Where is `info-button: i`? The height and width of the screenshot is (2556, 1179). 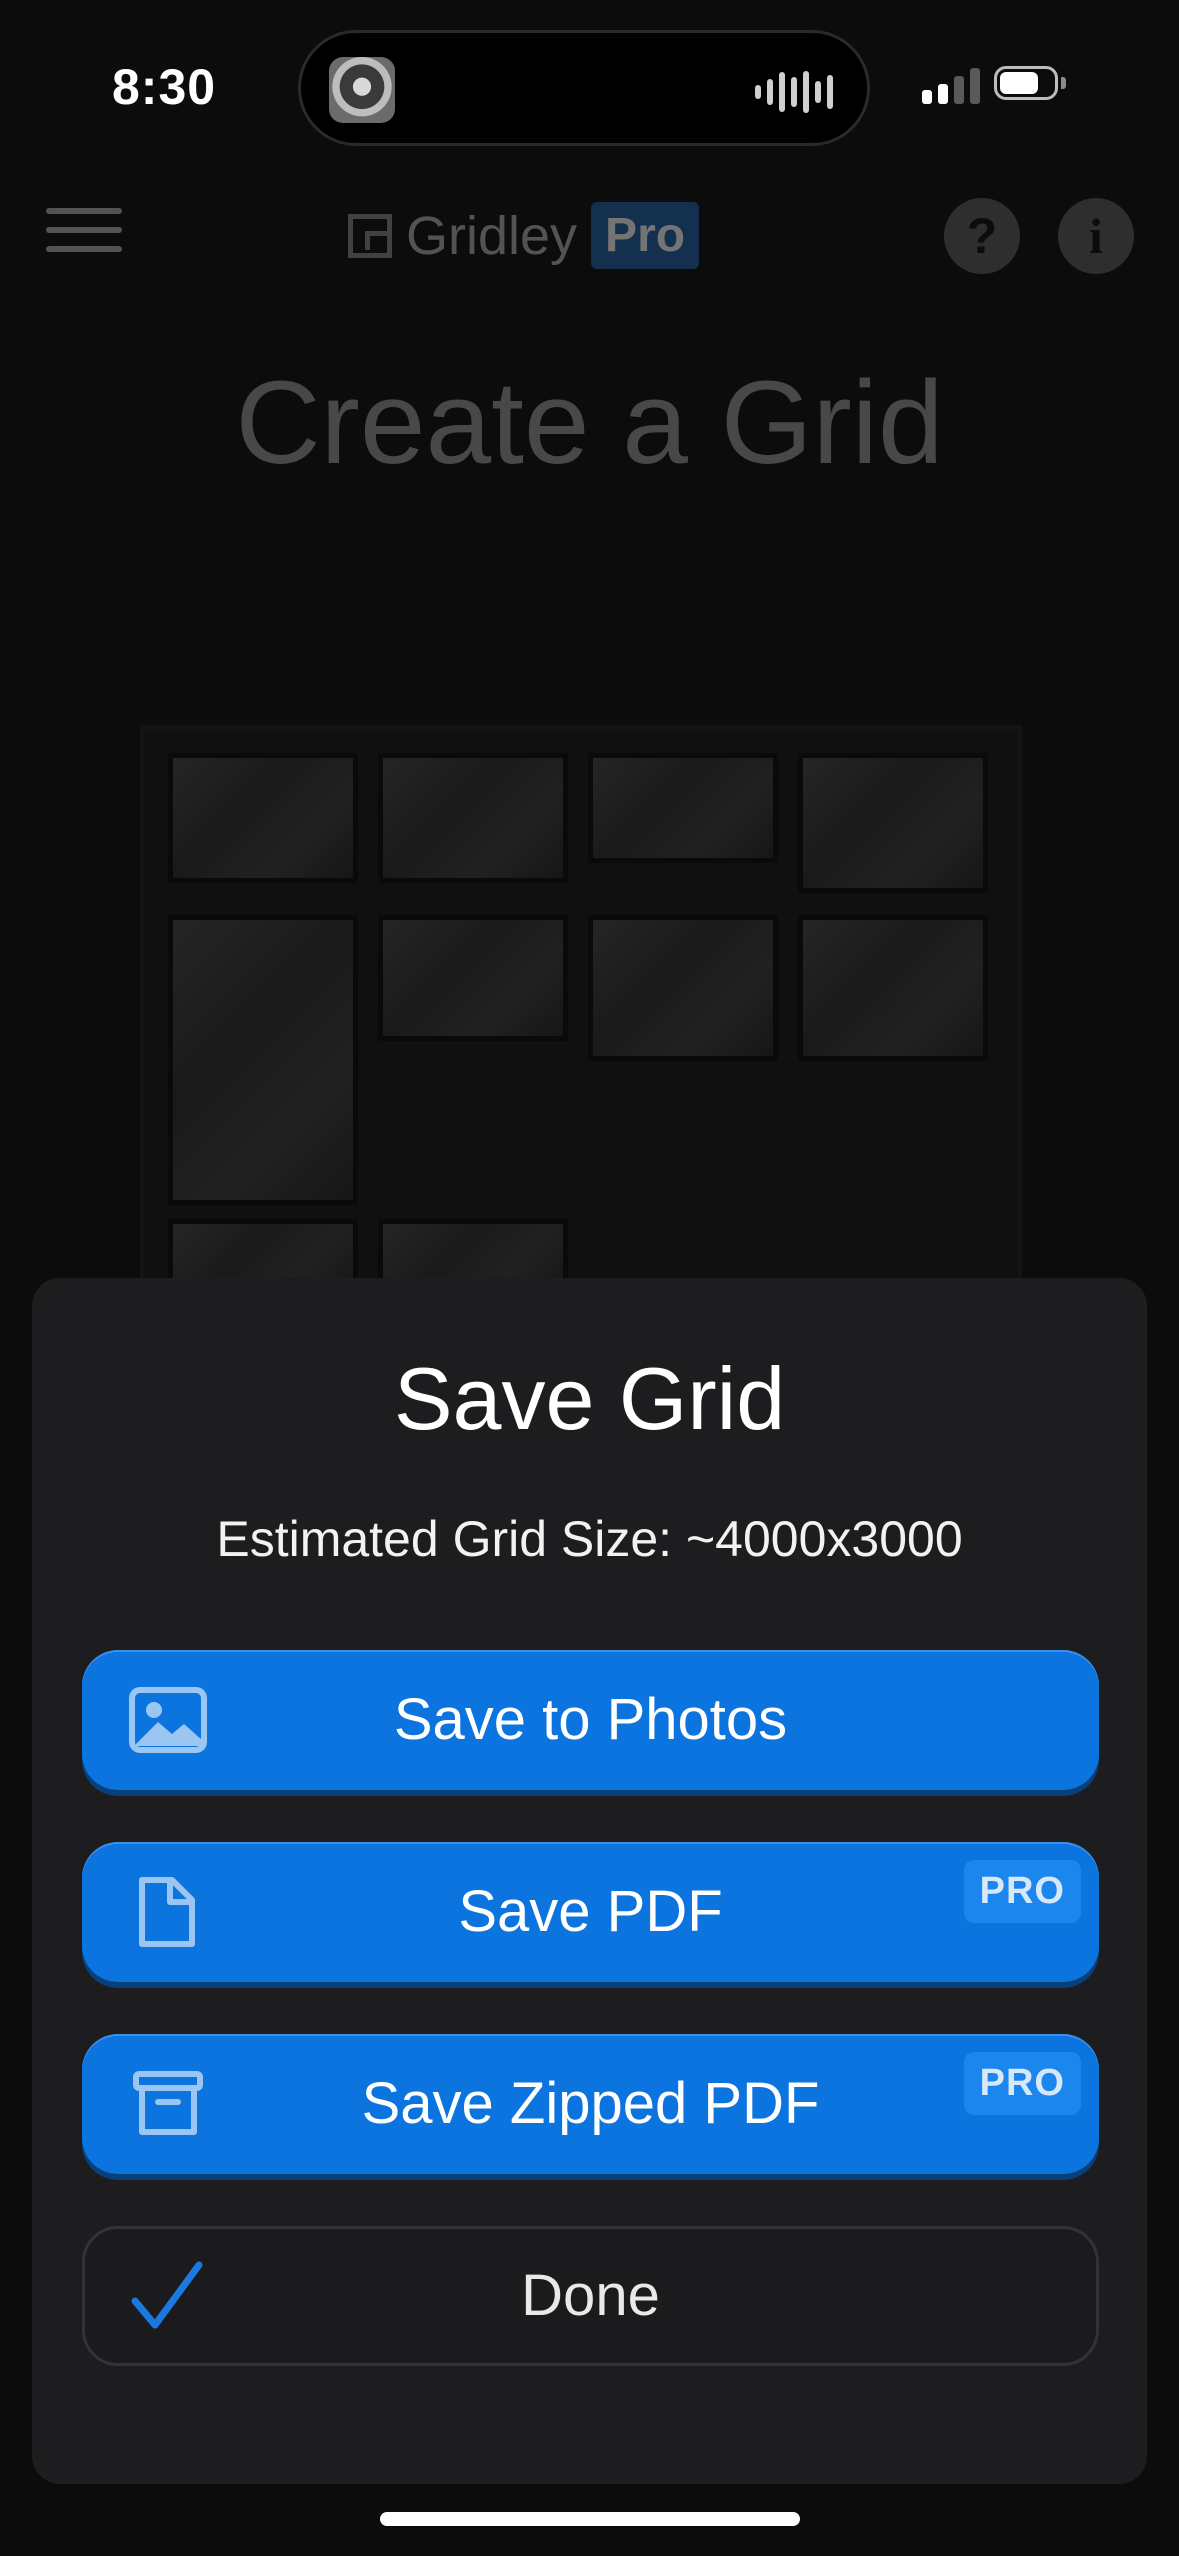 info-button: i is located at coordinates (1096, 236).